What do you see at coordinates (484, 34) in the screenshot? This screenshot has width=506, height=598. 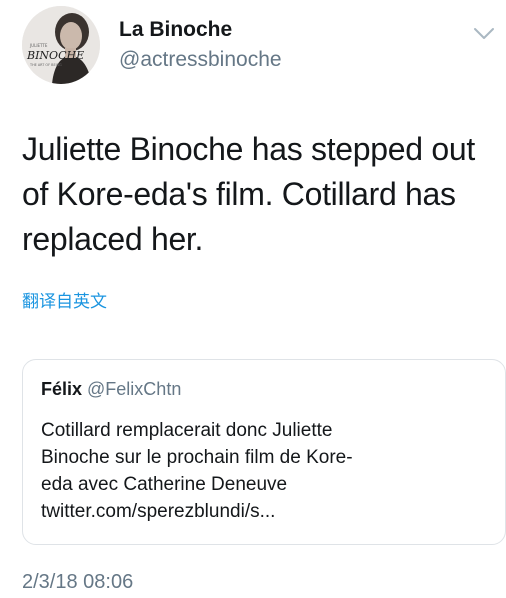 I see `chevron-down-icon` at bounding box center [484, 34].